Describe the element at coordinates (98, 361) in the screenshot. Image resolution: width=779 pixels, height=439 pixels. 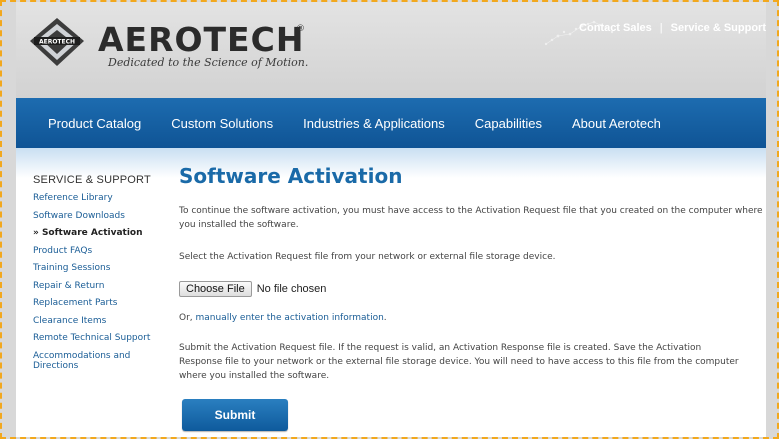
I see `sidebar-item-accommodations-directions: Accommodations and Directions` at that location.